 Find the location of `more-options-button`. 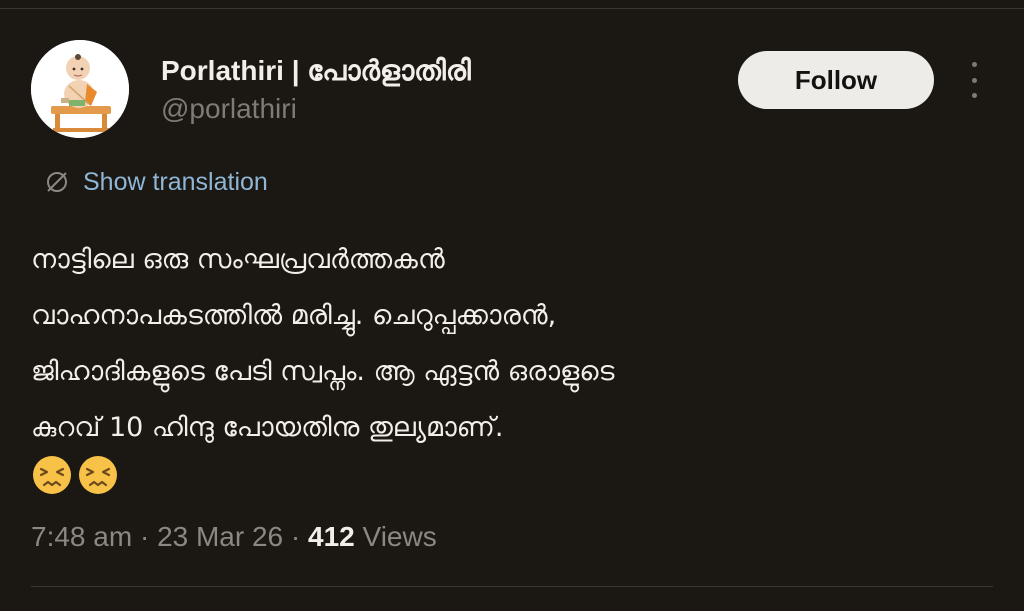

more-options-button is located at coordinates (974, 80).